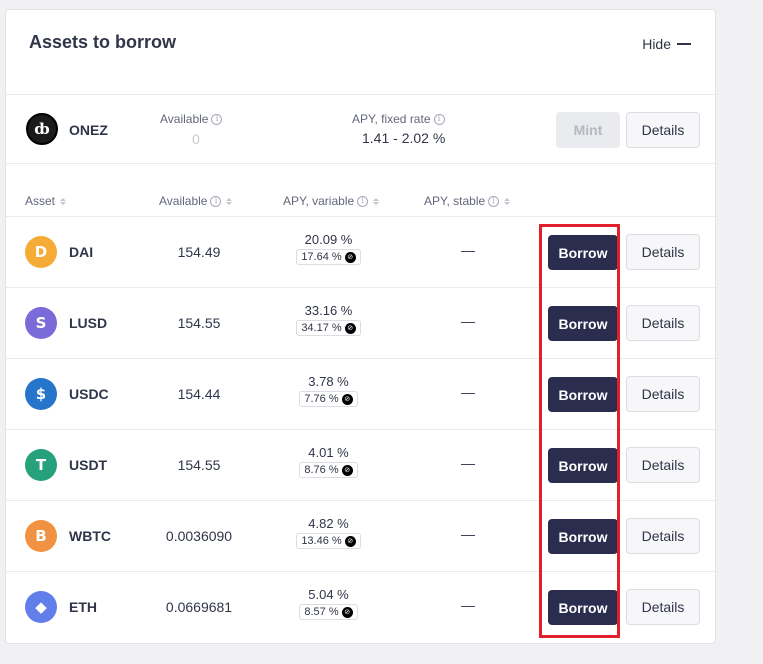 The width and height of the screenshot is (763, 664). What do you see at coordinates (88, 130) in the screenshot?
I see `onez-symbol: ONEZ` at bounding box center [88, 130].